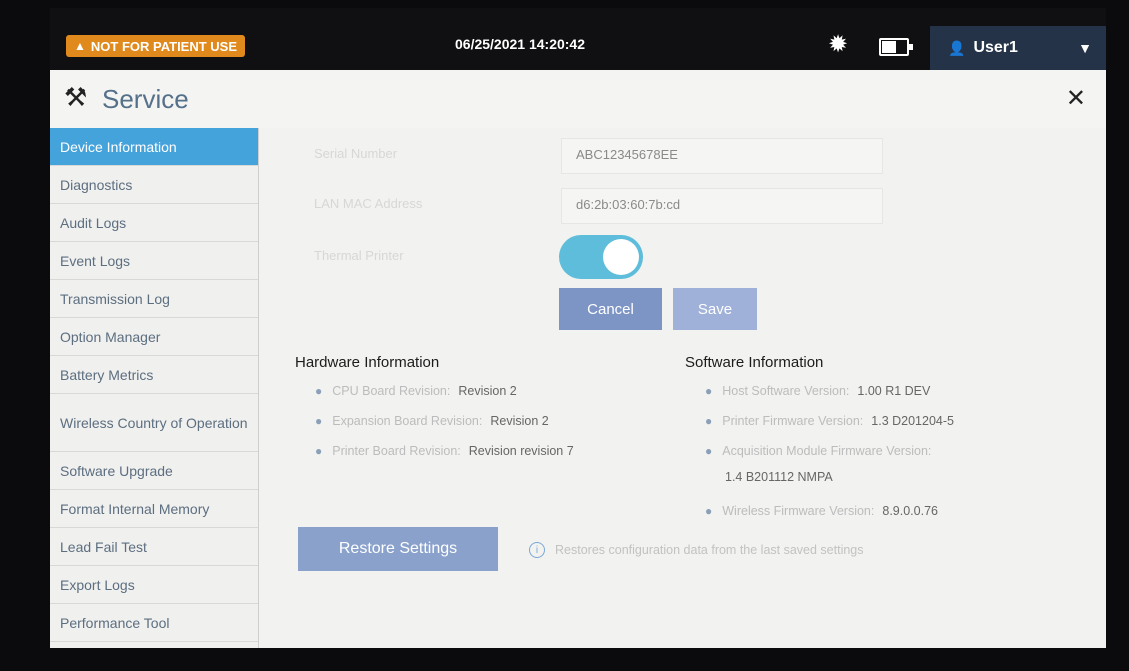 The image size is (1129, 671). Describe the element at coordinates (154, 471) in the screenshot. I see `sidebar-item-software-upgrade: Software Upgrade` at that location.